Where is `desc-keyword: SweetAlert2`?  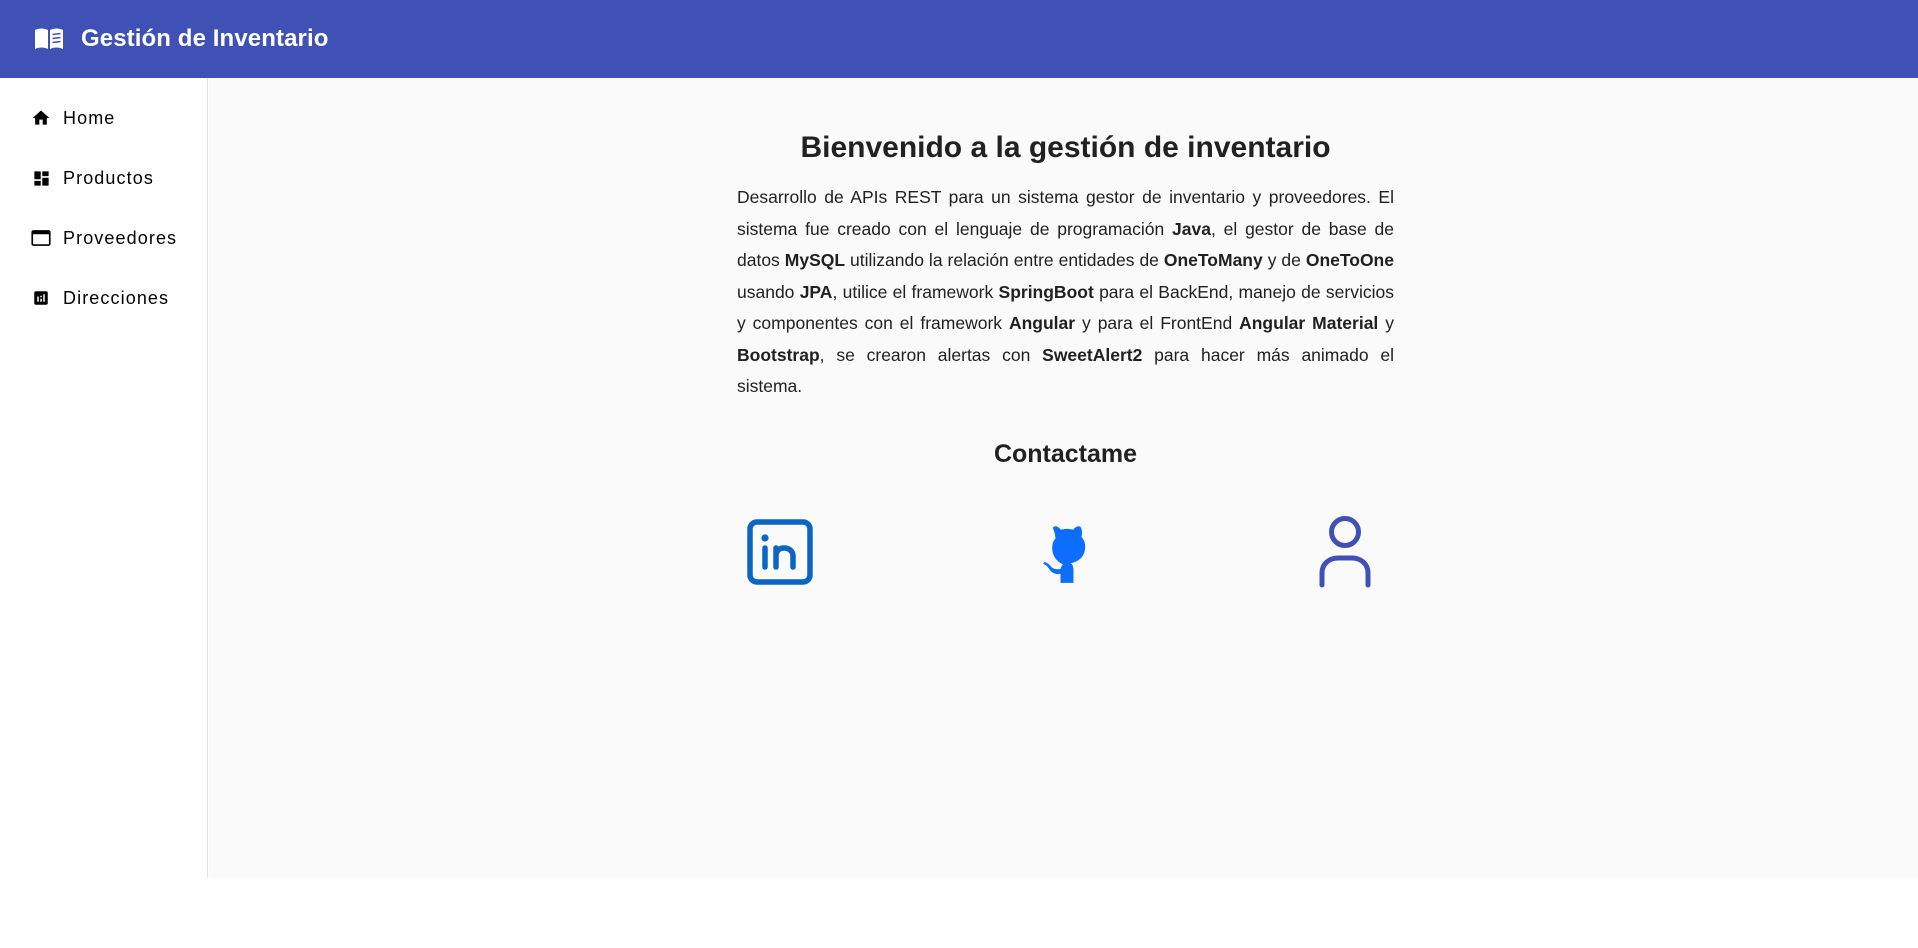
desc-keyword: SweetAlert2 is located at coordinates (1092, 354).